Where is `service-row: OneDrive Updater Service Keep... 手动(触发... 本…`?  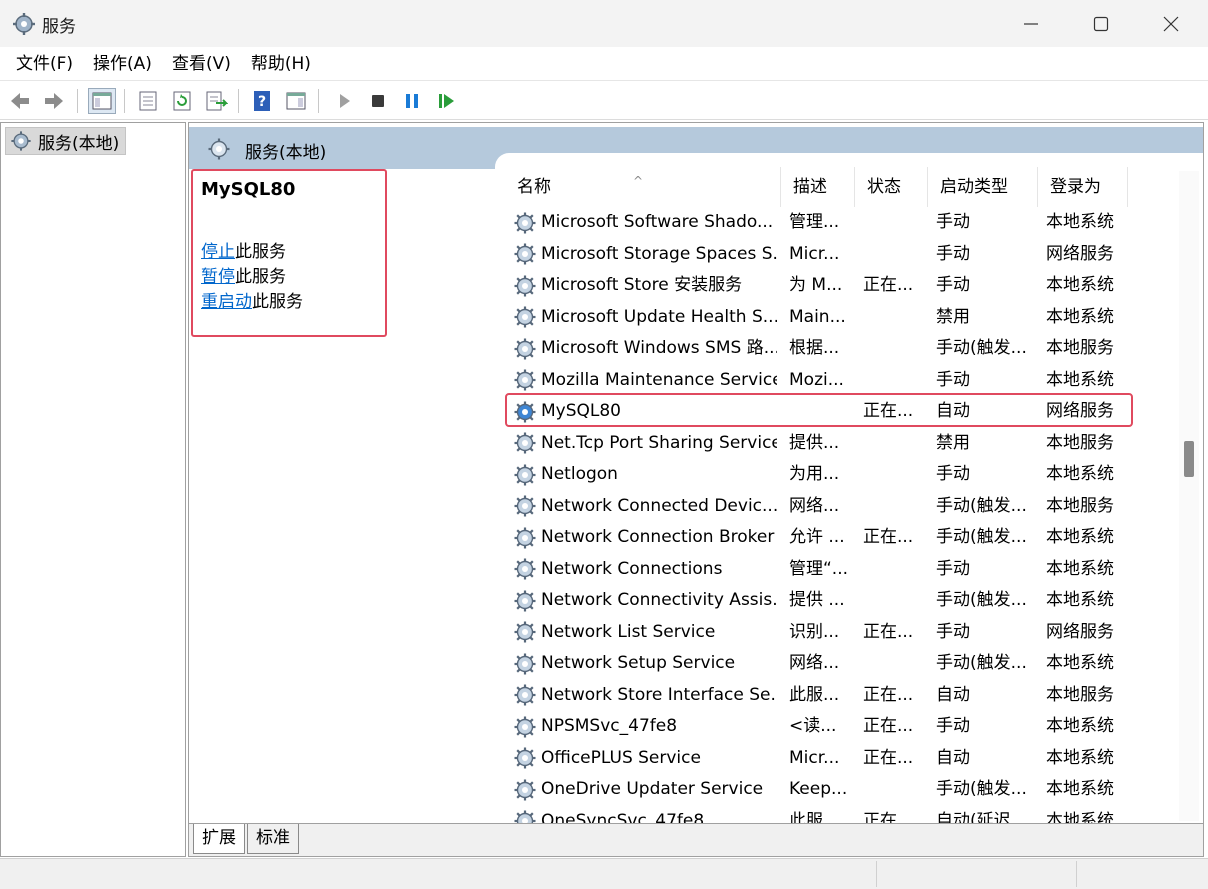
service-row: OneDrive Updater Service Keep... 手动(触发... 本… is located at coordinates (838, 790).